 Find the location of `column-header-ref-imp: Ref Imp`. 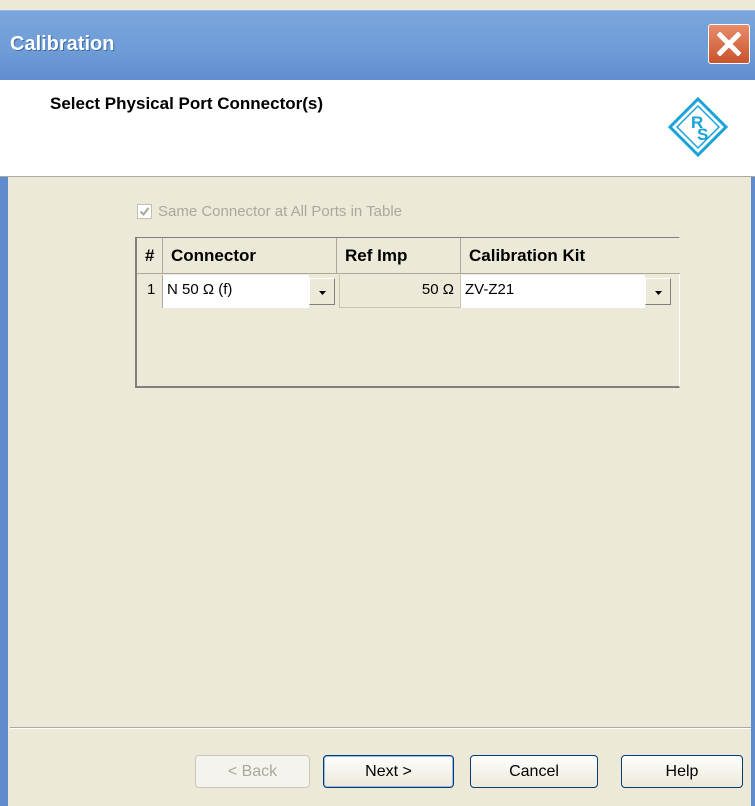

column-header-ref-imp: Ref Imp is located at coordinates (399, 256).